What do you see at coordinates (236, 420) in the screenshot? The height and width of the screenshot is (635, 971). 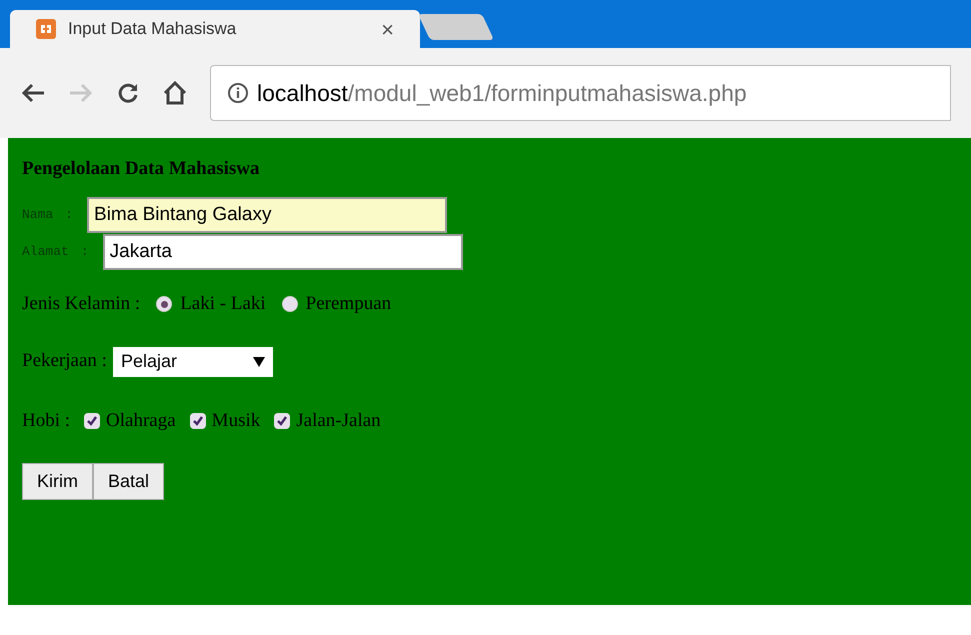 I see `checkbox-label: Musik` at bounding box center [236, 420].